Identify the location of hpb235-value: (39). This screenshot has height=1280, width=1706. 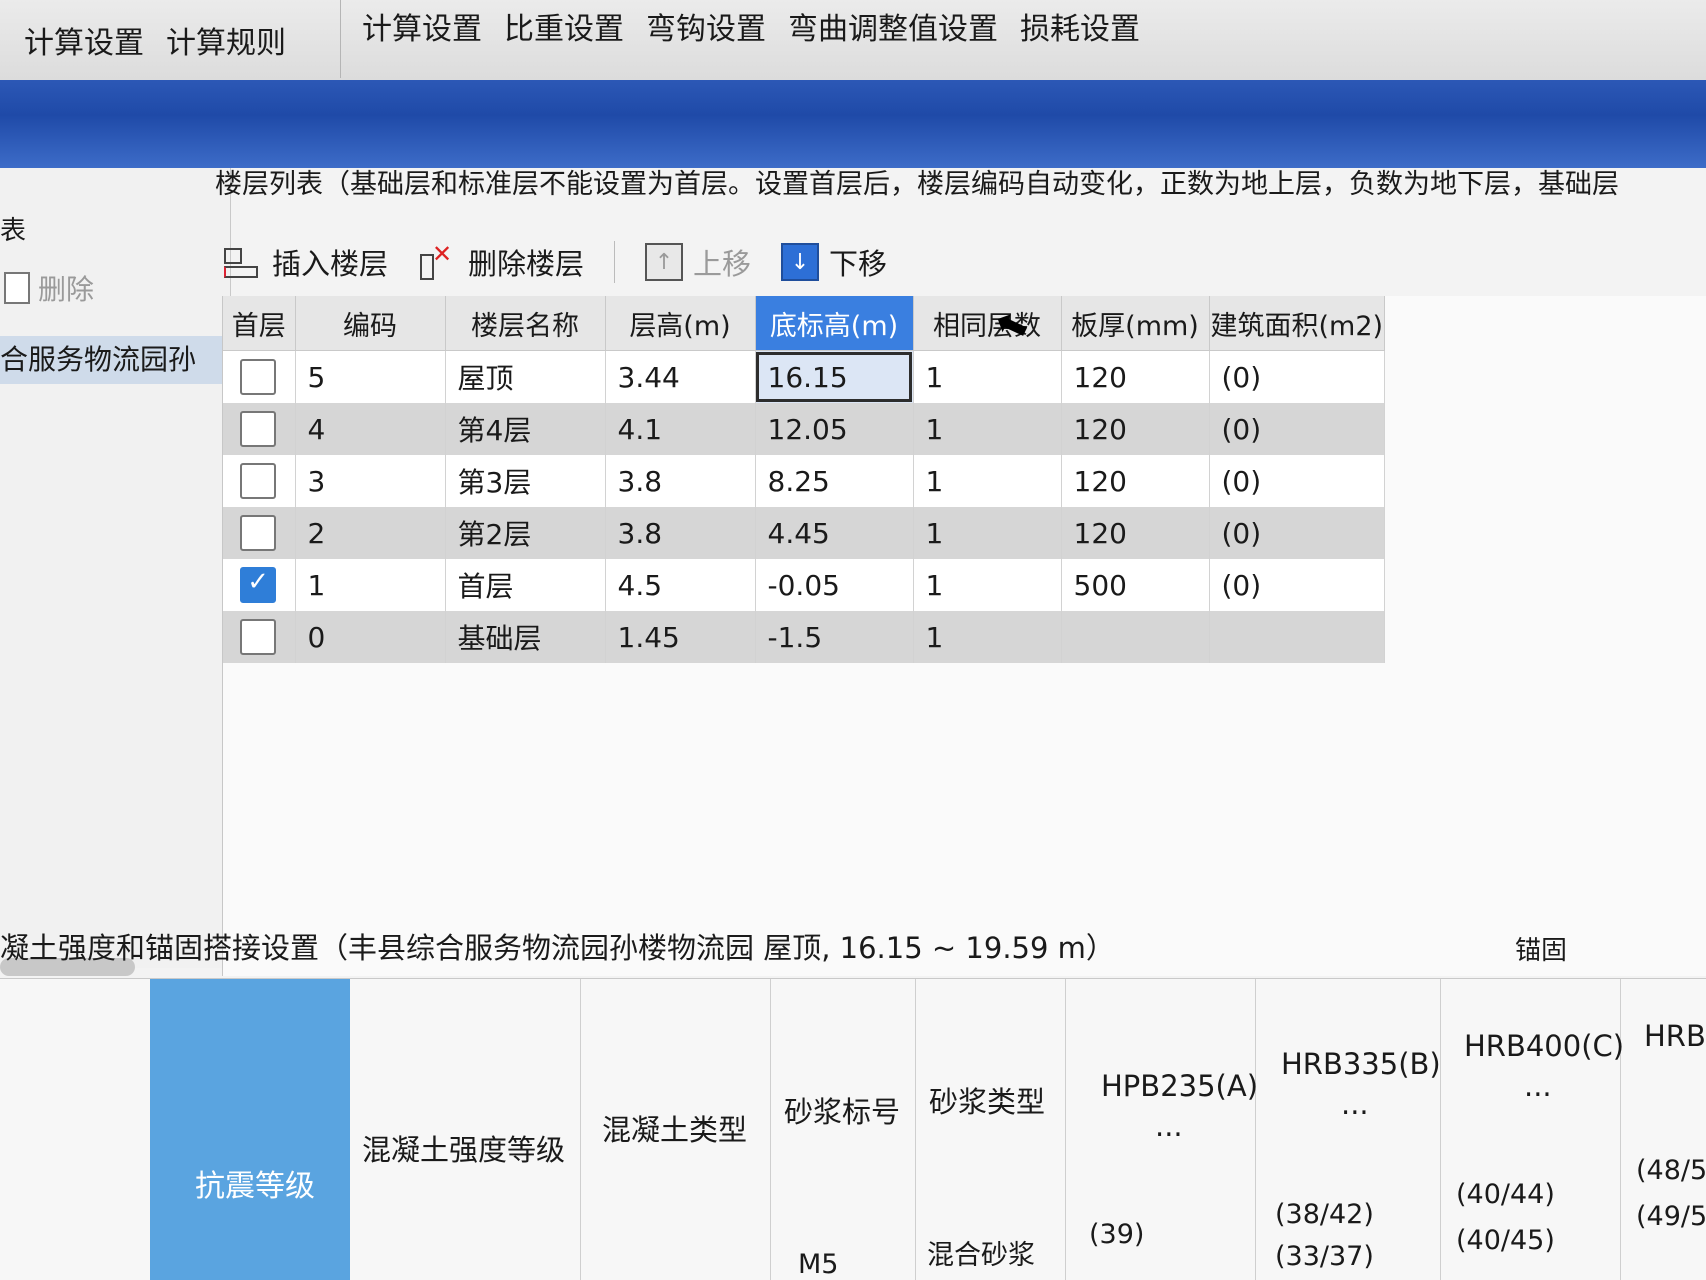
(1116, 1234).